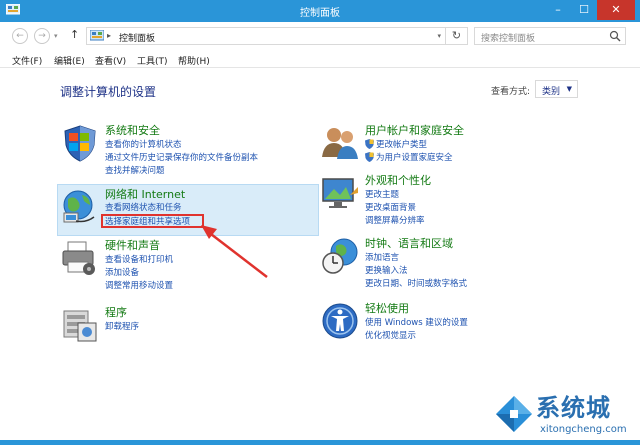 This screenshot has height=445, width=640. I want to click on breadcrumb-control-panel: 控制面板, so click(137, 37).